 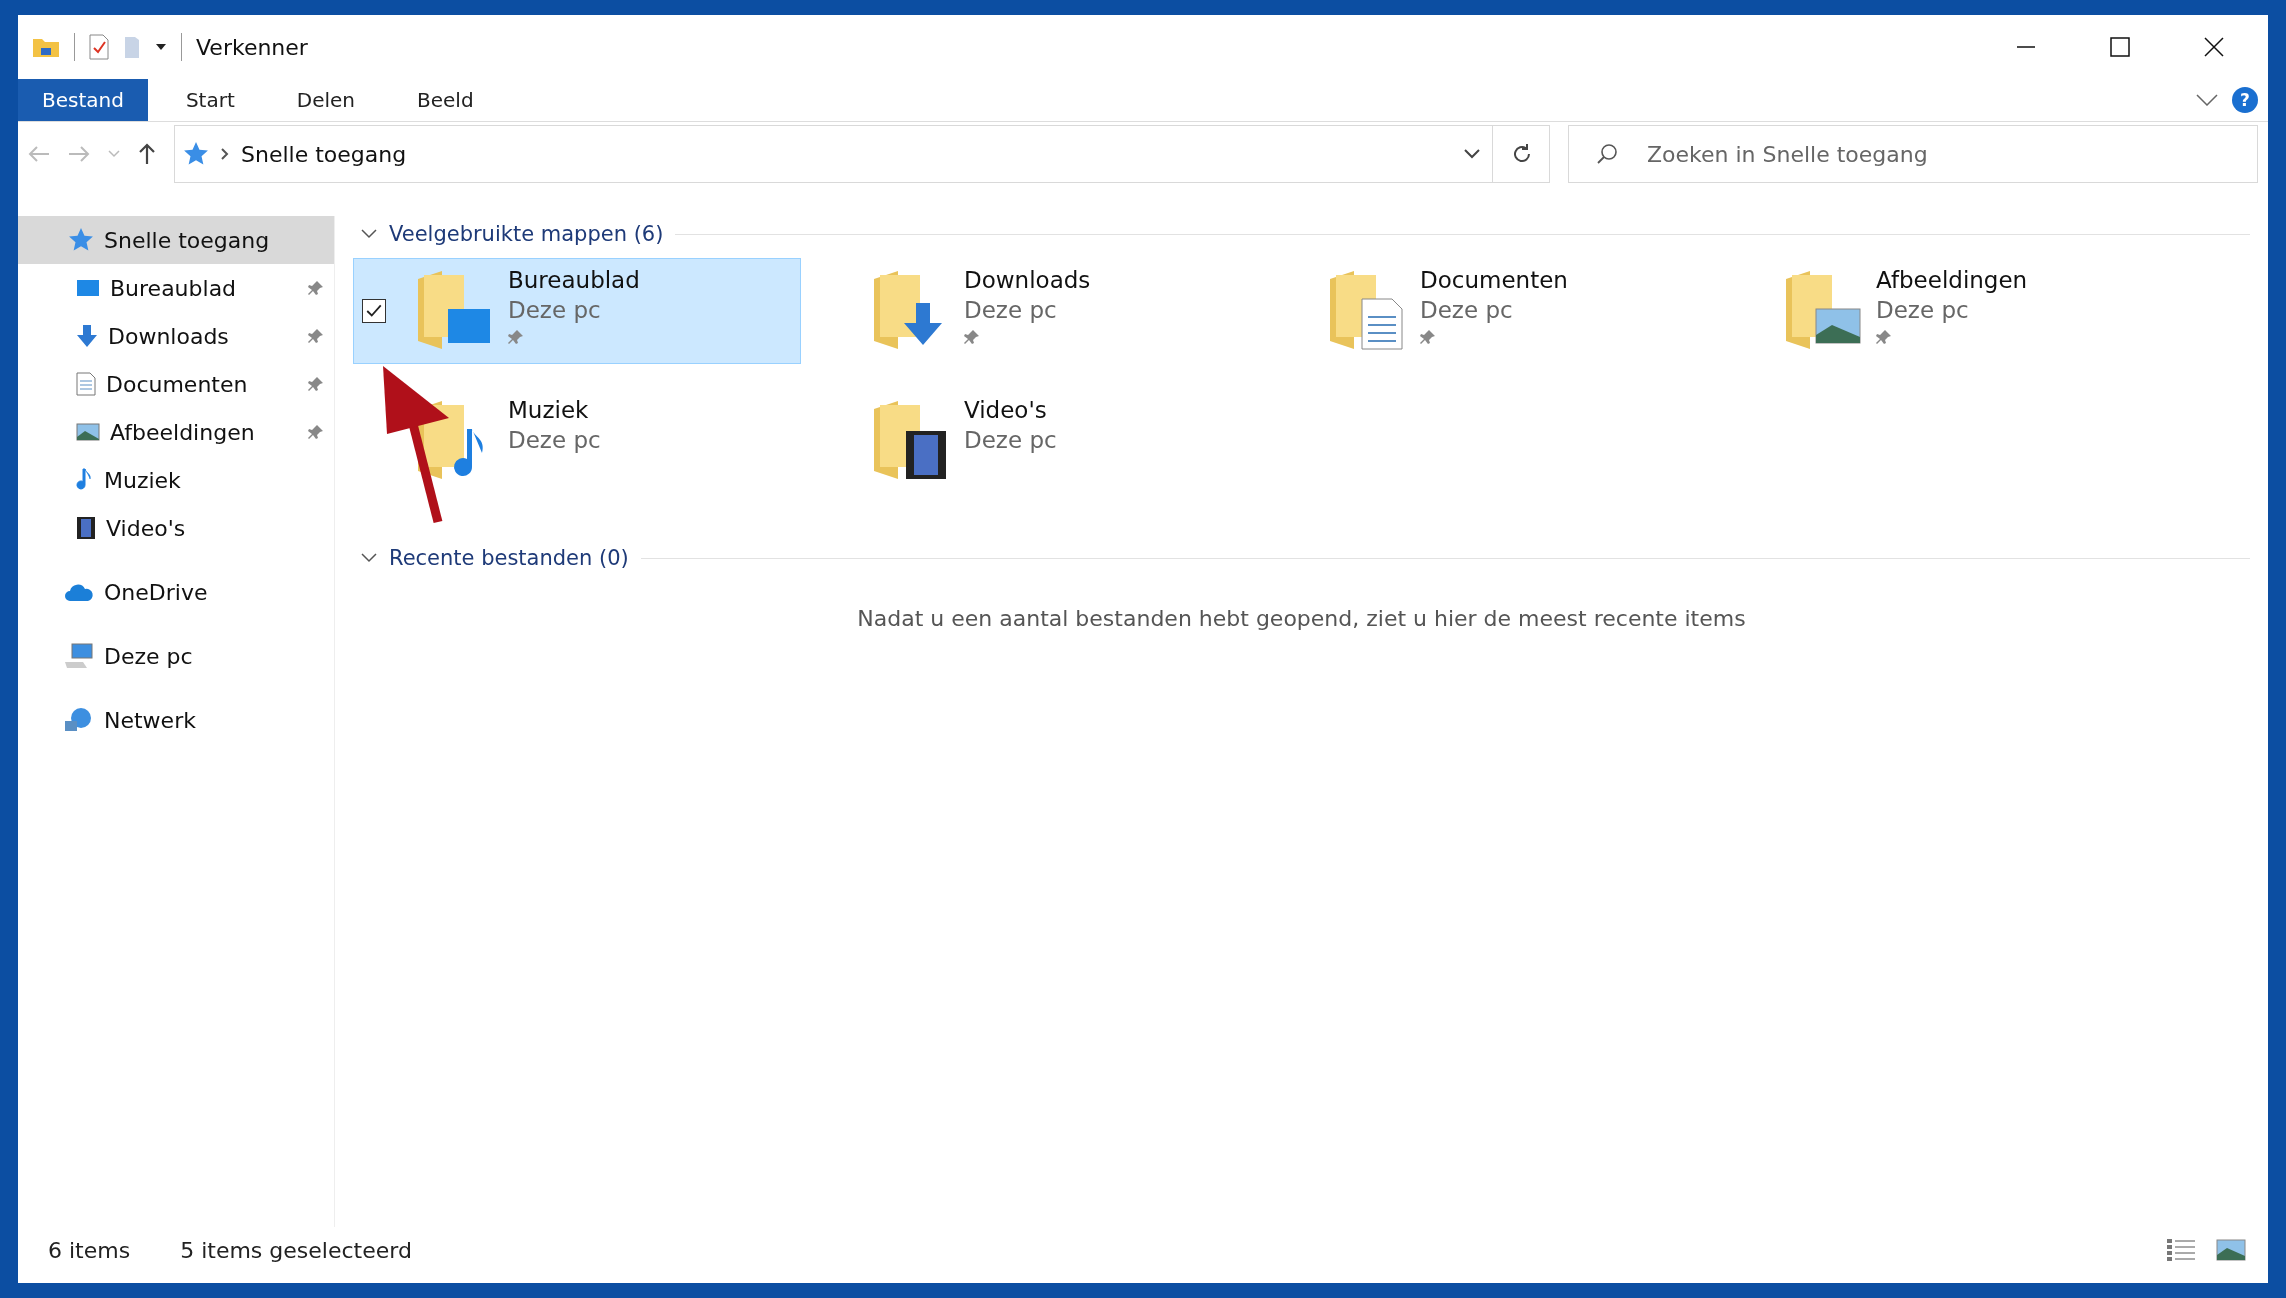 I want to click on maximize-icon, so click(x=2120, y=47).